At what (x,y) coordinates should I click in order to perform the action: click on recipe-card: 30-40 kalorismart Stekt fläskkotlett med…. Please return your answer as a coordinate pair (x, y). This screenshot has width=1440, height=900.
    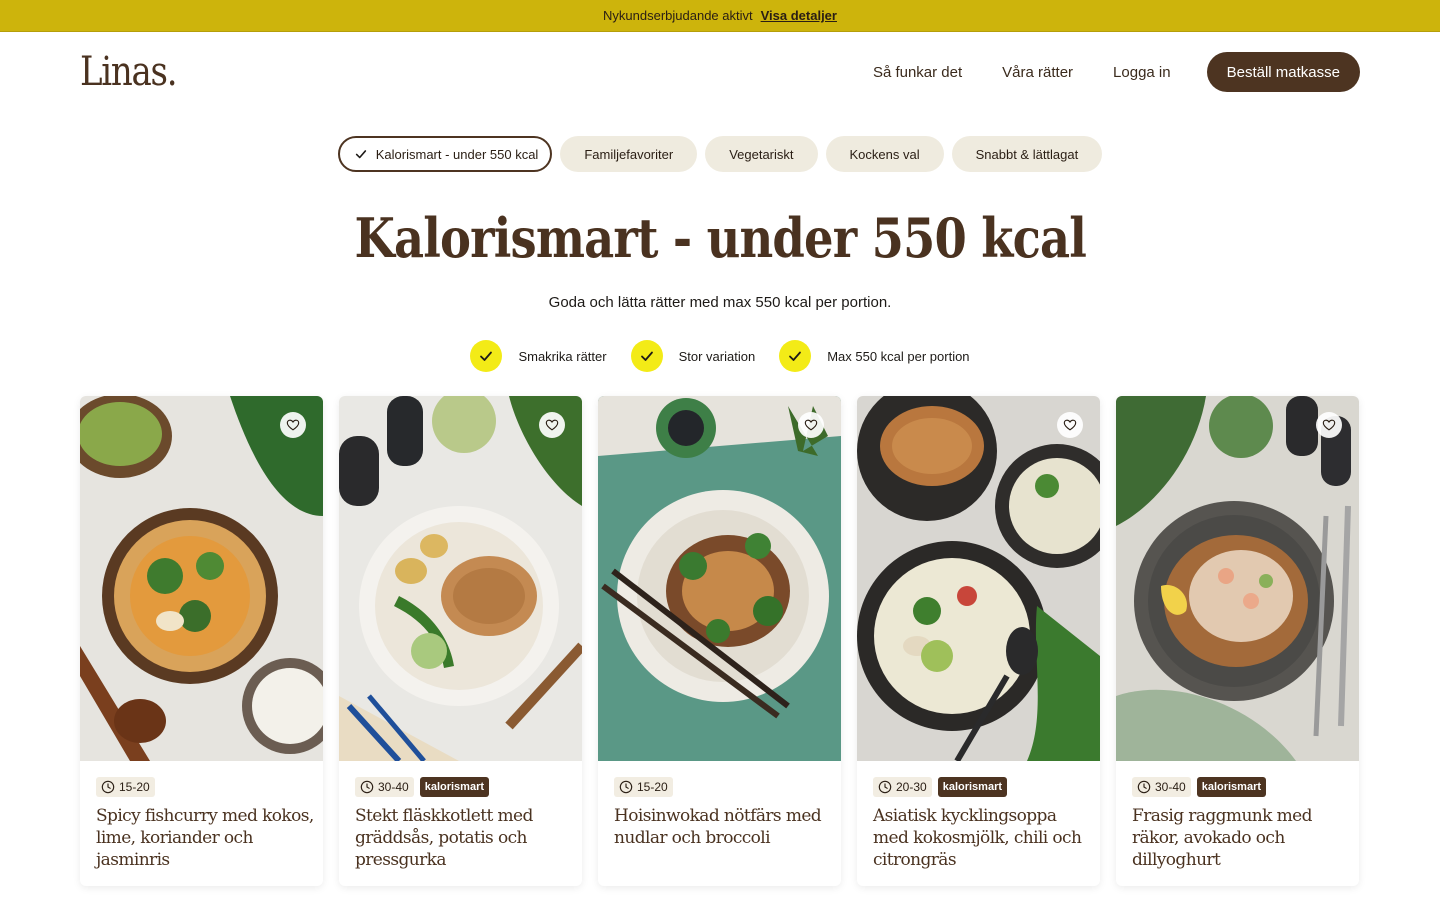
    Looking at the image, I should click on (460, 641).